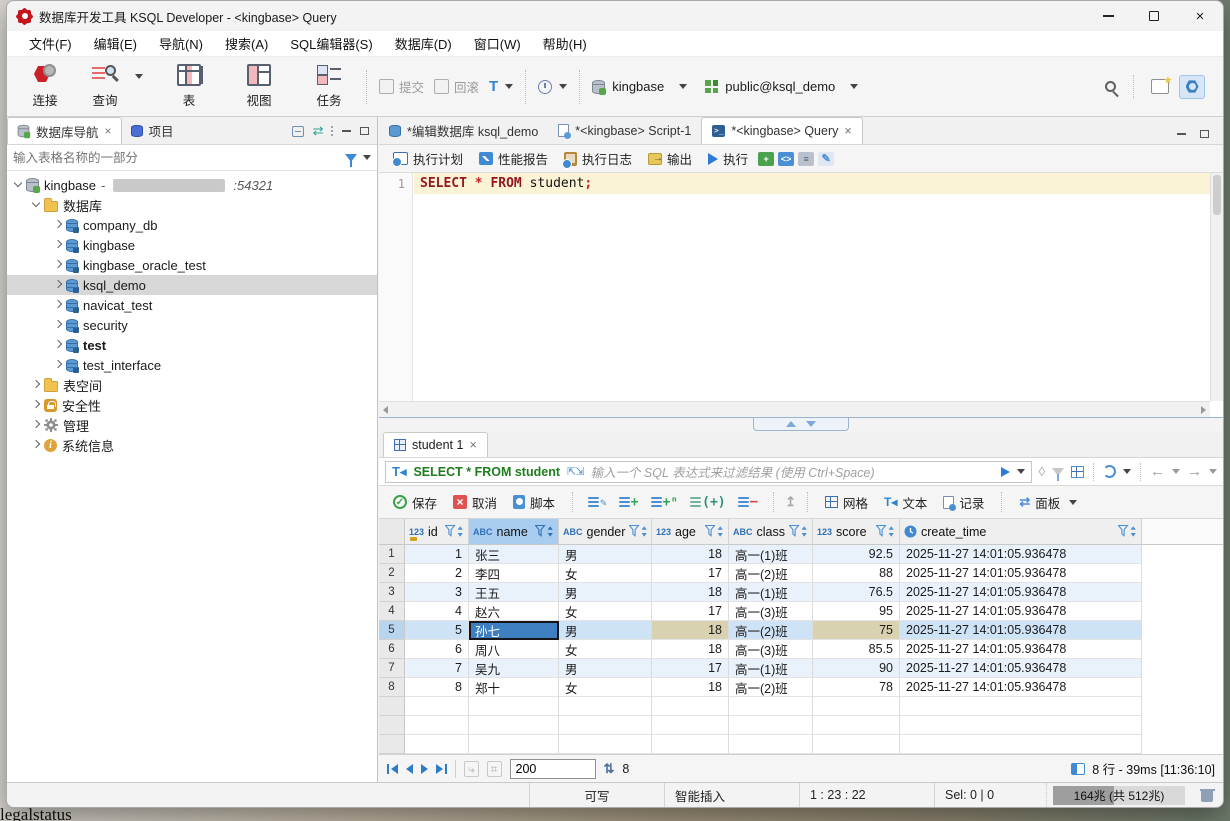 Image resolution: width=1230 pixels, height=821 pixels. Describe the element at coordinates (392, 531) in the screenshot. I see `corner-header-cell` at that location.